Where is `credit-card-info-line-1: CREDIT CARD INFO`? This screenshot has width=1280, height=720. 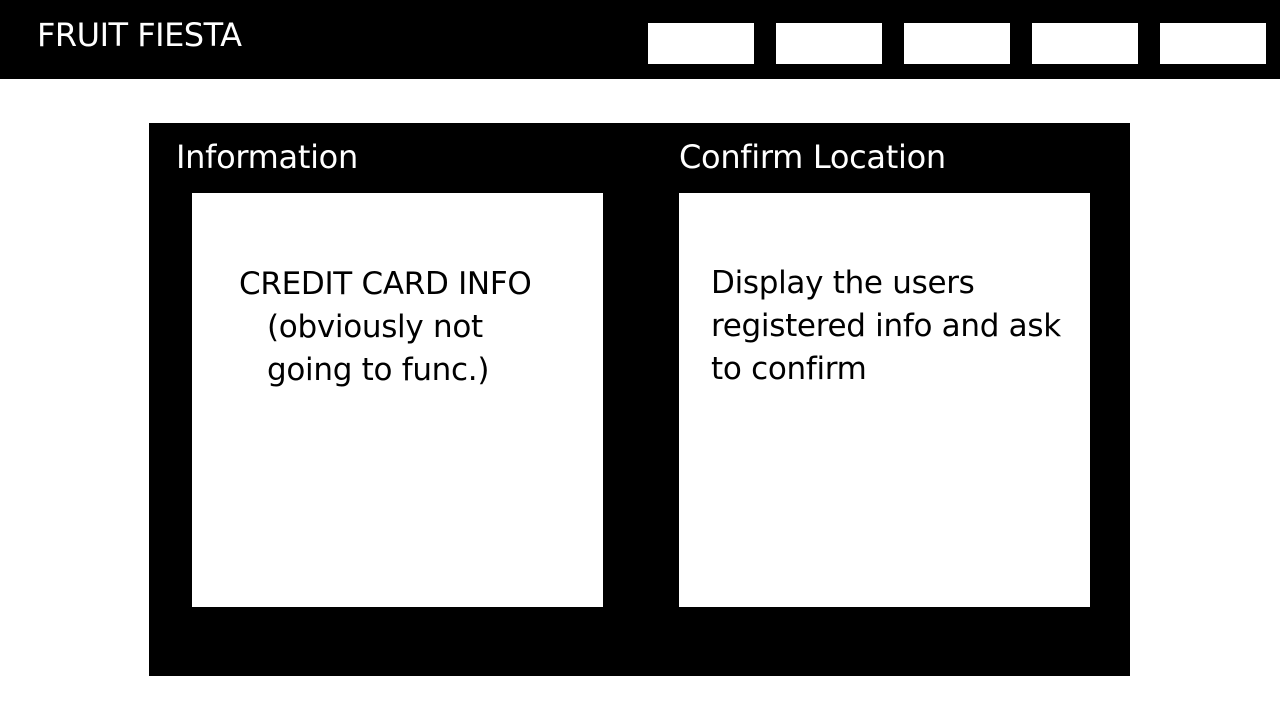
credit-card-info-line-1: CREDIT CARD INFO is located at coordinates (385, 284).